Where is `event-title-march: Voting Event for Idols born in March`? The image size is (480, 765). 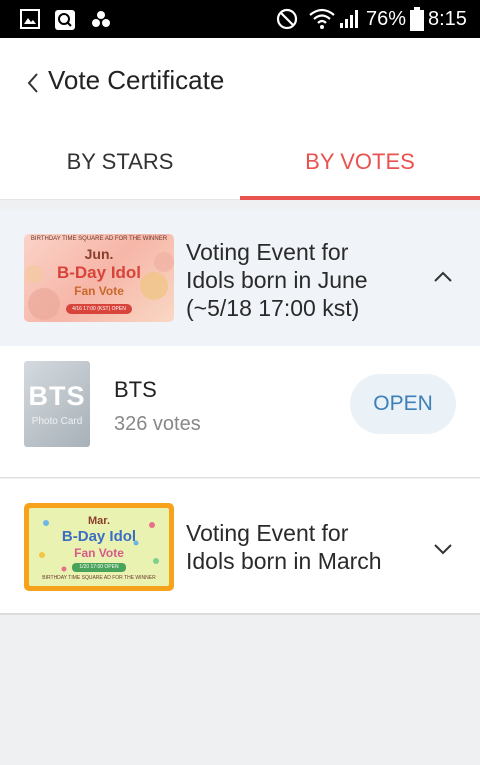
event-title-march: Voting Event for Idols born in March is located at coordinates (284, 547).